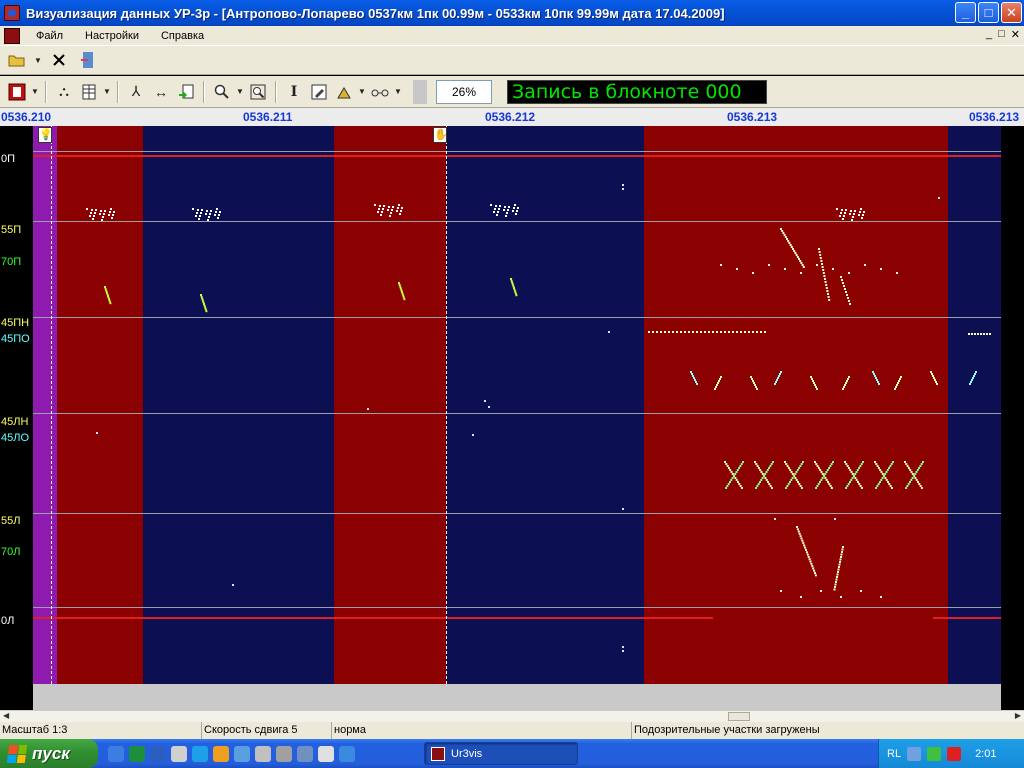 The height and width of the screenshot is (768, 1024). I want to click on binoculars-icon: ⛬, so click(64, 92).